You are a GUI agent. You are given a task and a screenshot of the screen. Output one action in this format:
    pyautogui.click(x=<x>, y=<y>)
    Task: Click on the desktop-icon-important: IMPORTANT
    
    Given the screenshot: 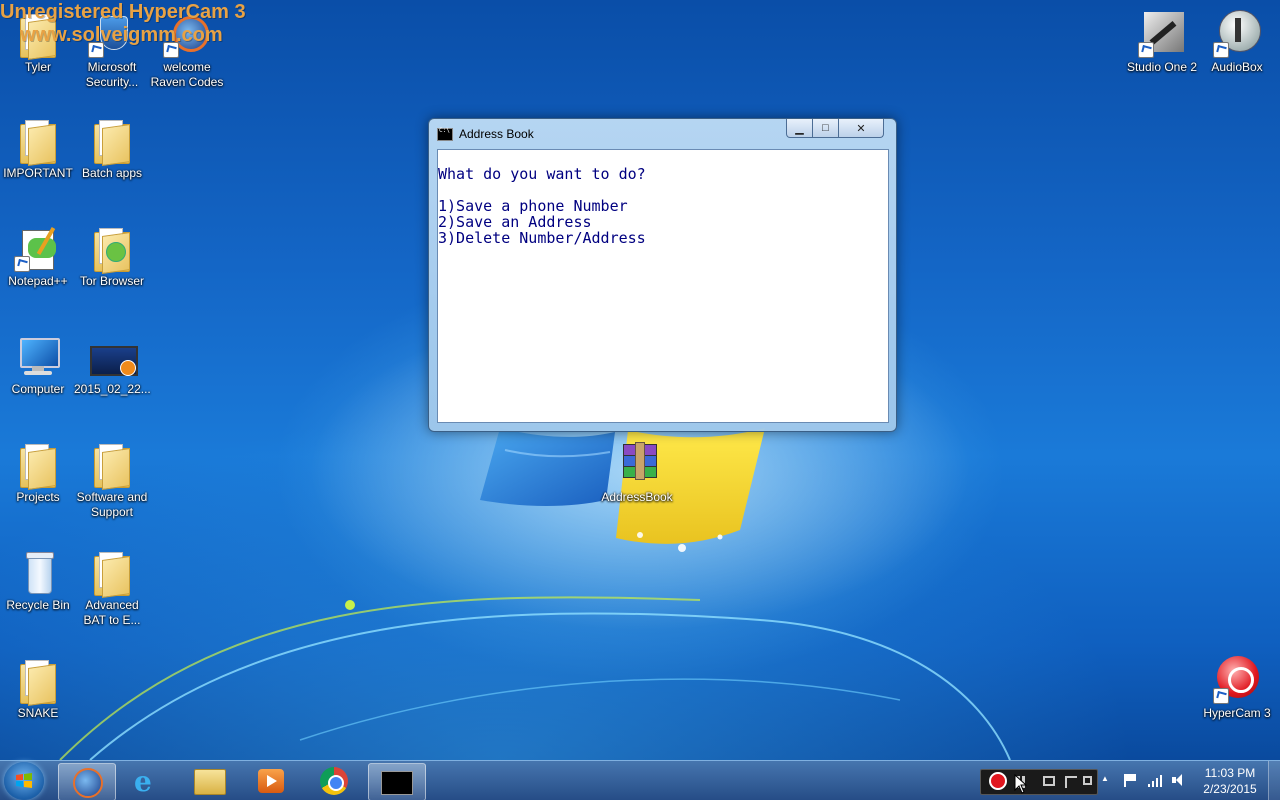 What is the action you would take?
    pyautogui.click(x=38, y=148)
    